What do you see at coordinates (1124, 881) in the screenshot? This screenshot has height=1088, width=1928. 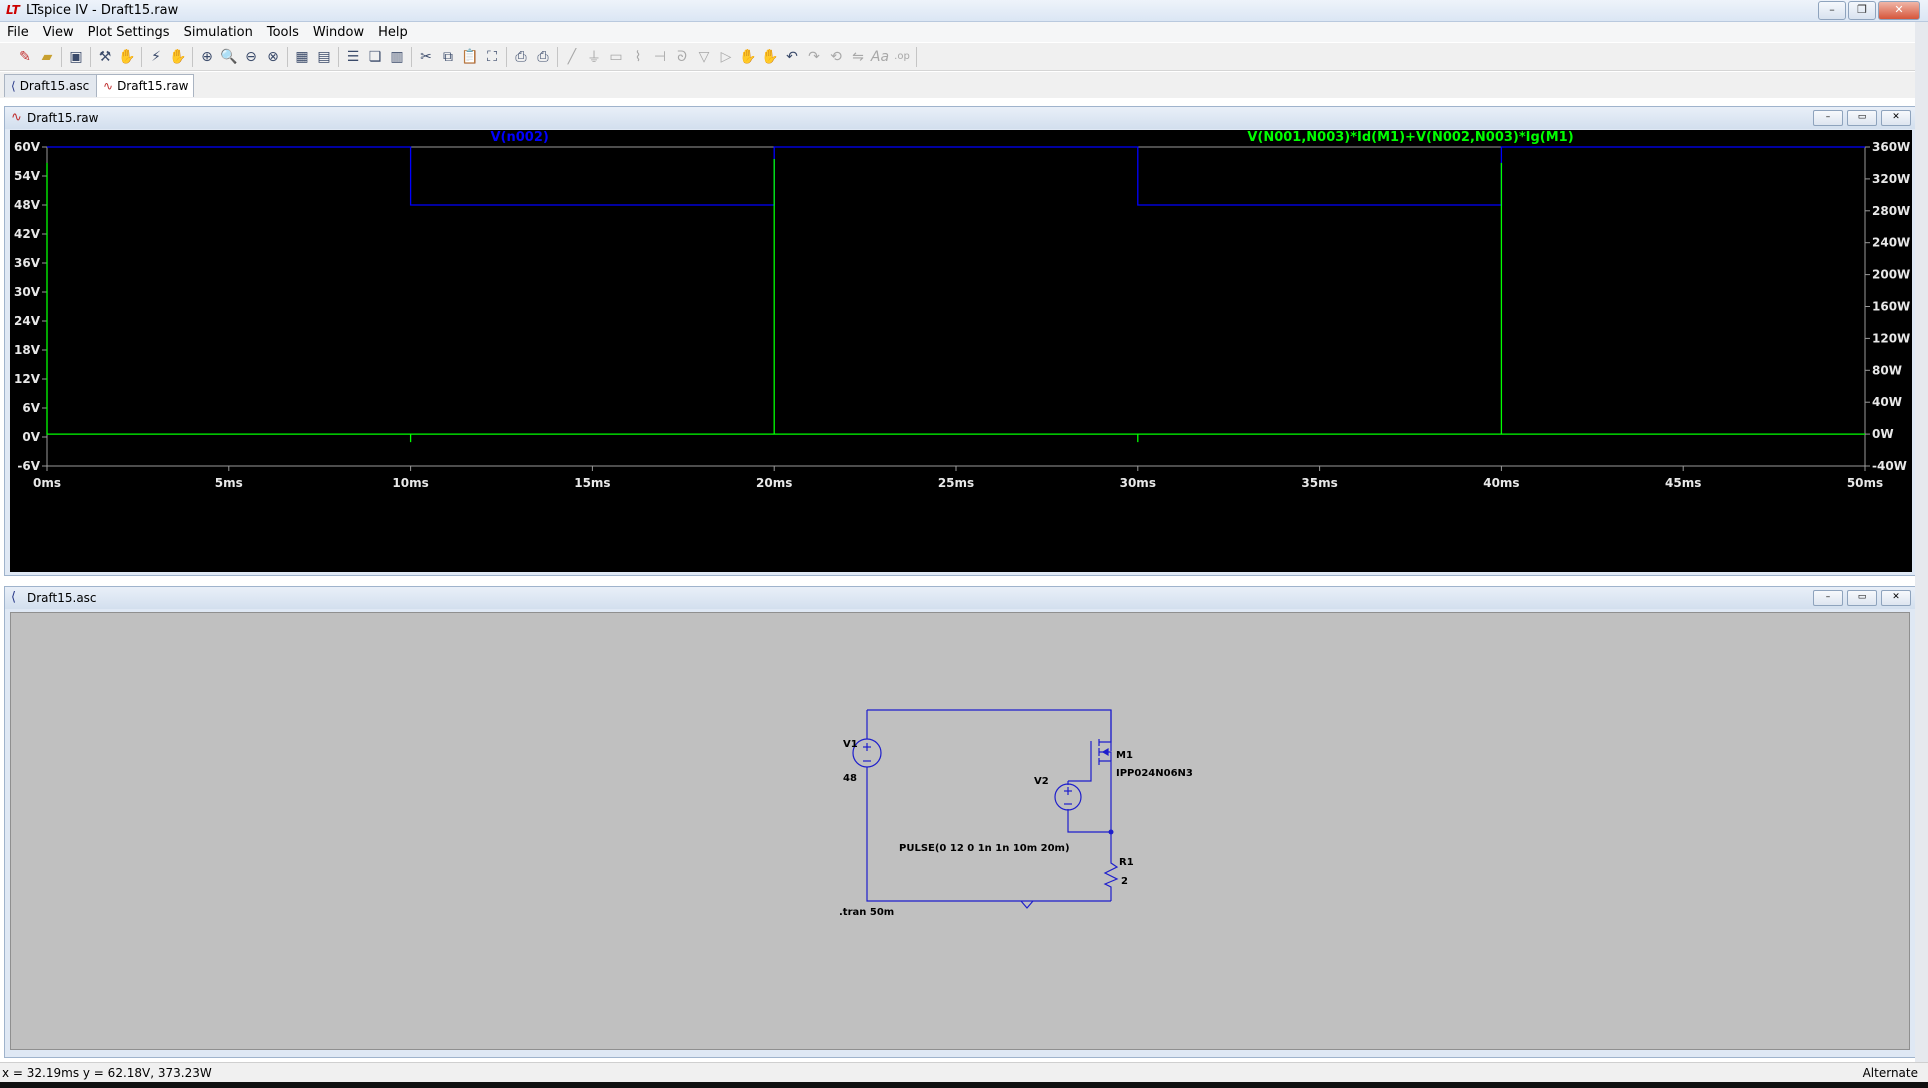 I see `r1-value-label: 2` at bounding box center [1124, 881].